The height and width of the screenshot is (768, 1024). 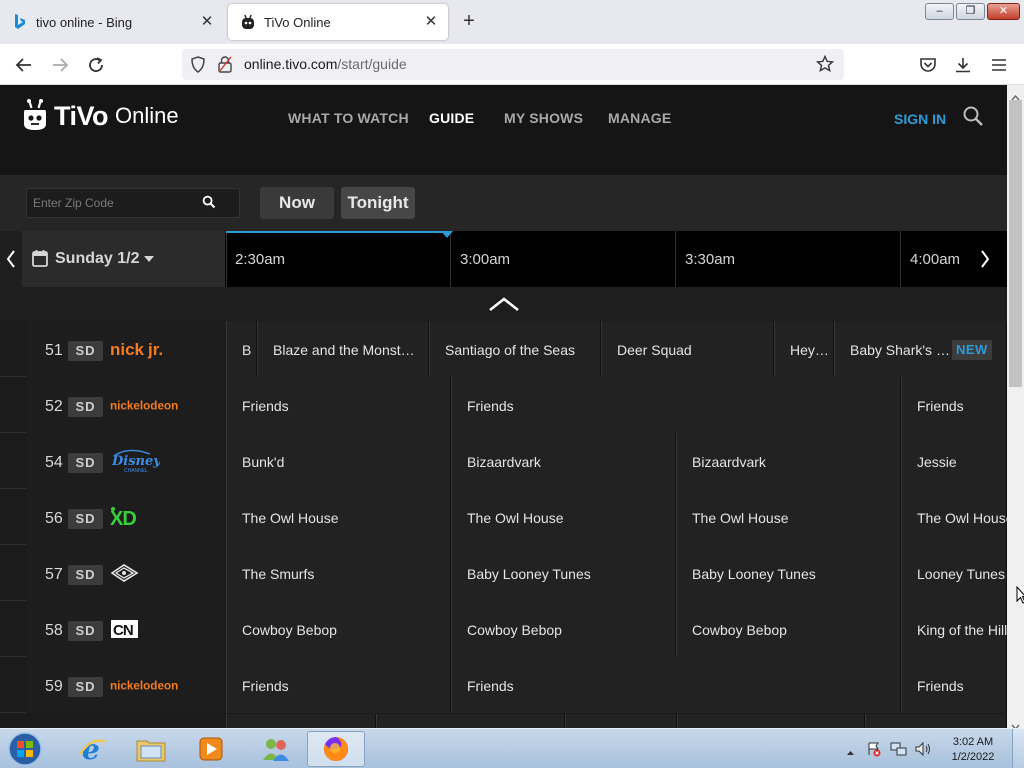 What do you see at coordinates (336, 749) in the screenshot?
I see `taskbar-firefox` at bounding box center [336, 749].